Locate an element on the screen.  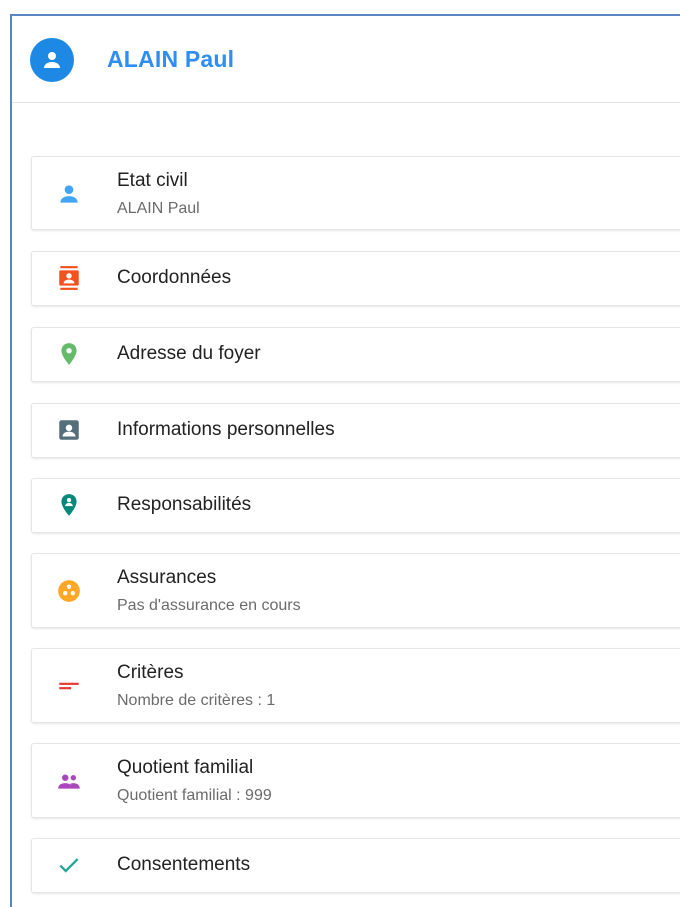
card-coordonnees: Coordonnées is located at coordinates (355, 278).